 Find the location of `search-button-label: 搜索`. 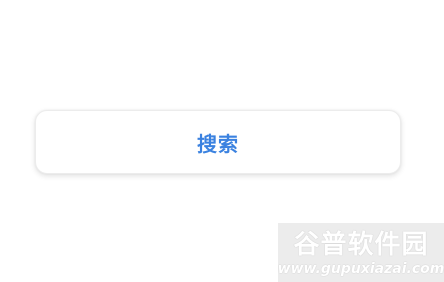

search-button-label: 搜索 is located at coordinates (218, 143).